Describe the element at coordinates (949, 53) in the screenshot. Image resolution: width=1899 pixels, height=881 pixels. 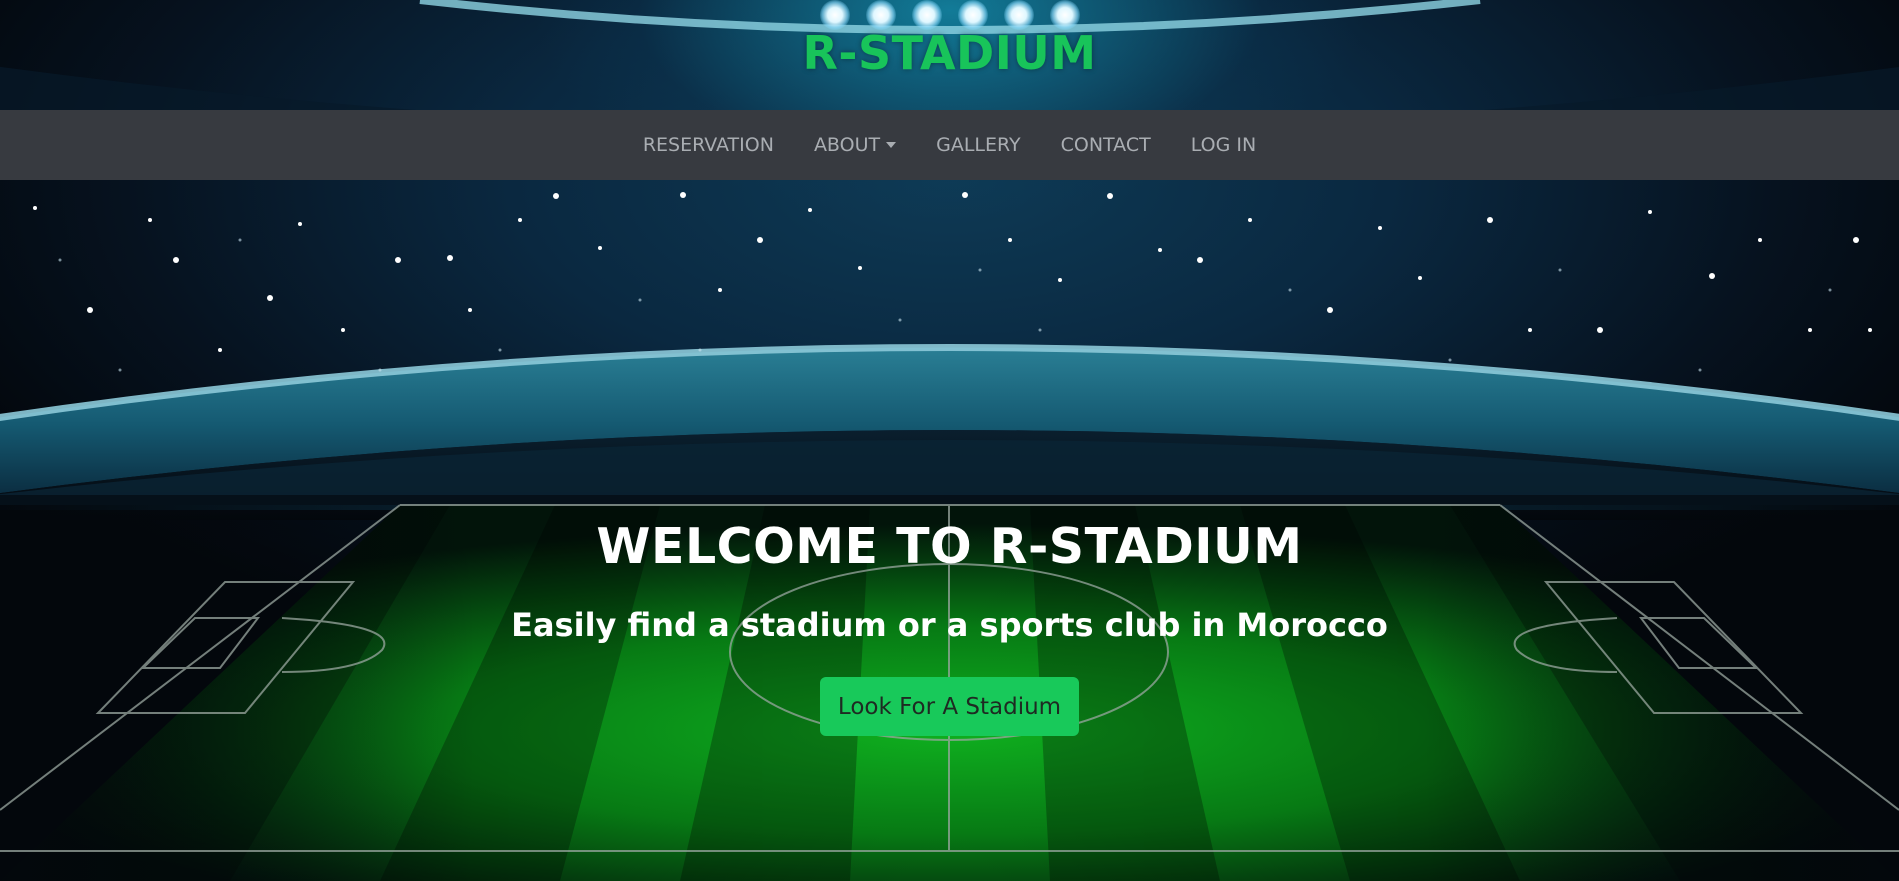
I see `site-logo: R-STADIUM` at that location.